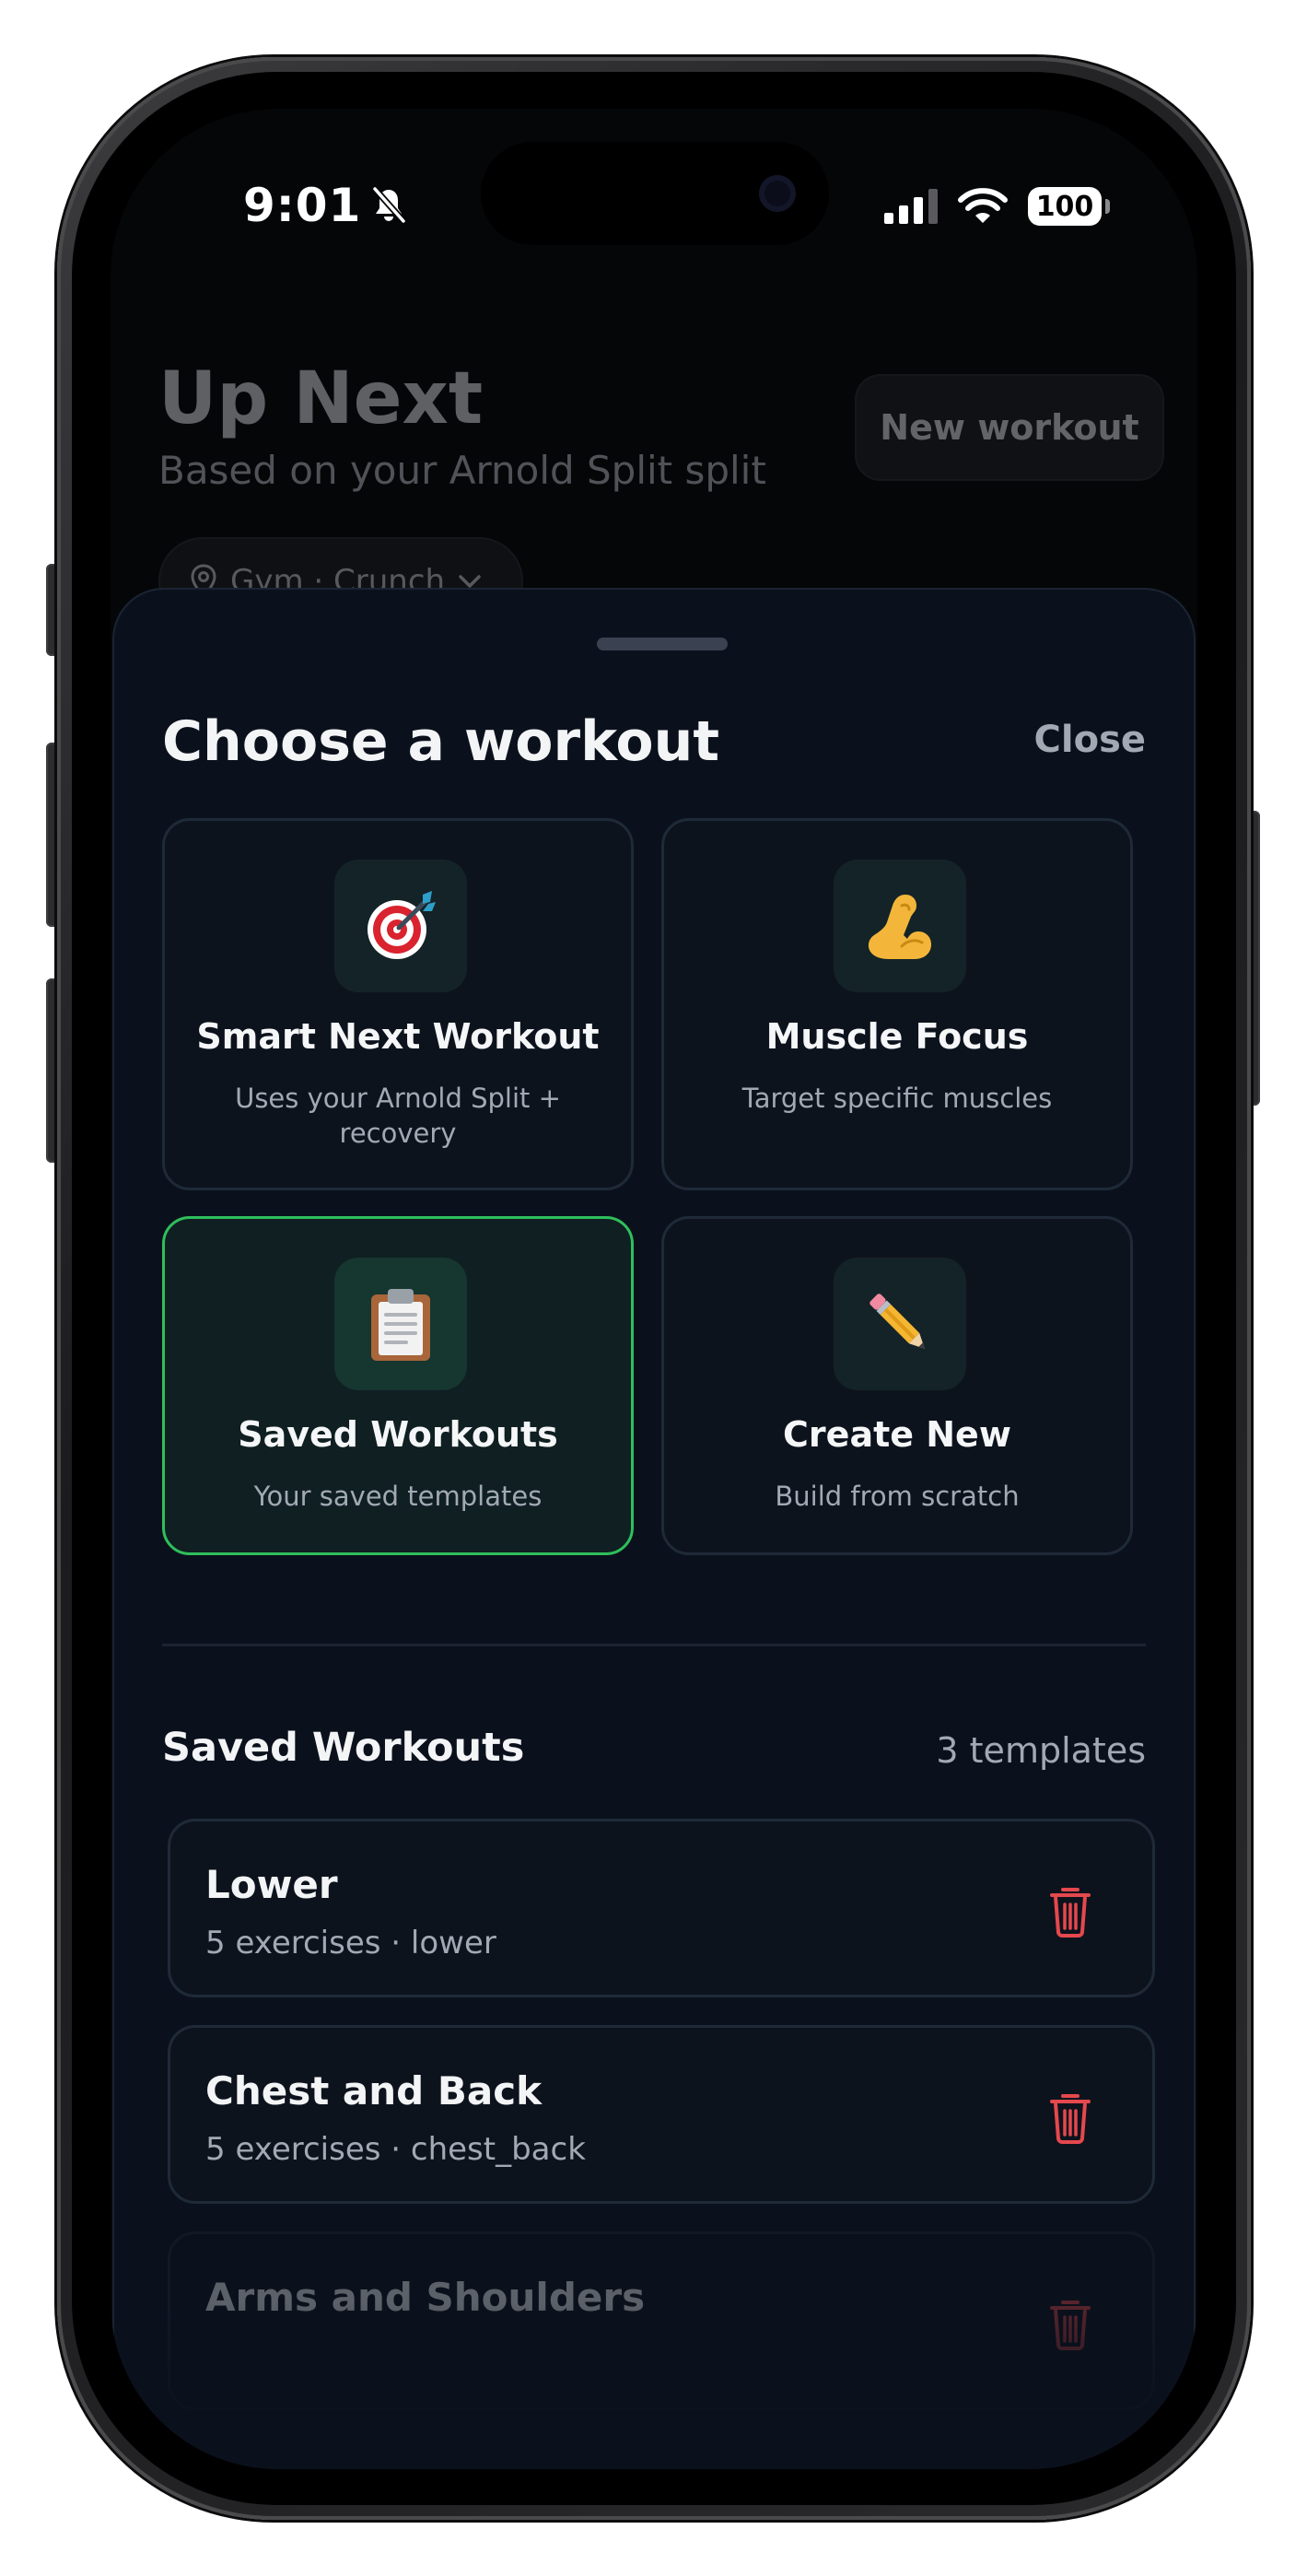 This screenshot has width=1307, height=2576. Describe the element at coordinates (662, 2114) in the screenshot. I see `template-row: Chest and Back 5 exercises · chest_back` at that location.